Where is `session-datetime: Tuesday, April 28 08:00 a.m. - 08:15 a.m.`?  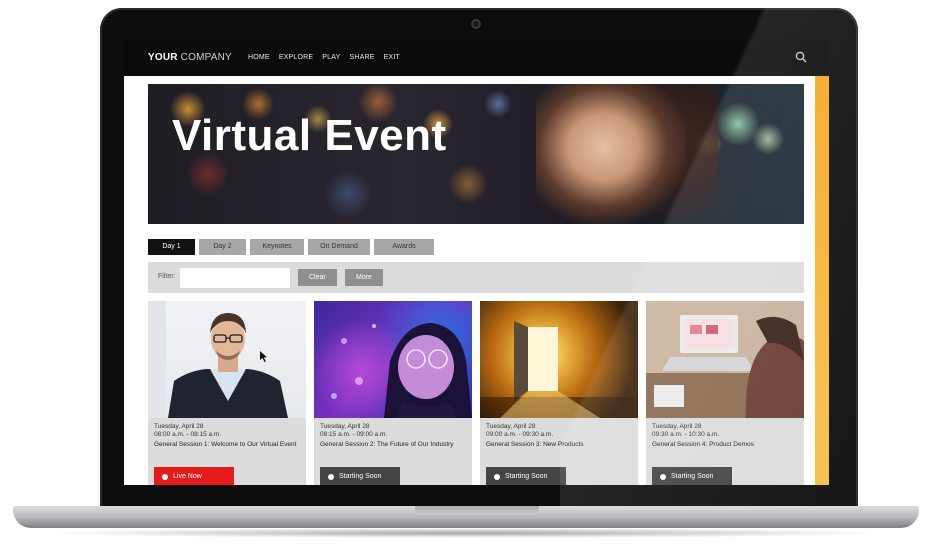 session-datetime: Tuesday, April 28 08:00 a.m. - 08:15 a.m. is located at coordinates (188, 430).